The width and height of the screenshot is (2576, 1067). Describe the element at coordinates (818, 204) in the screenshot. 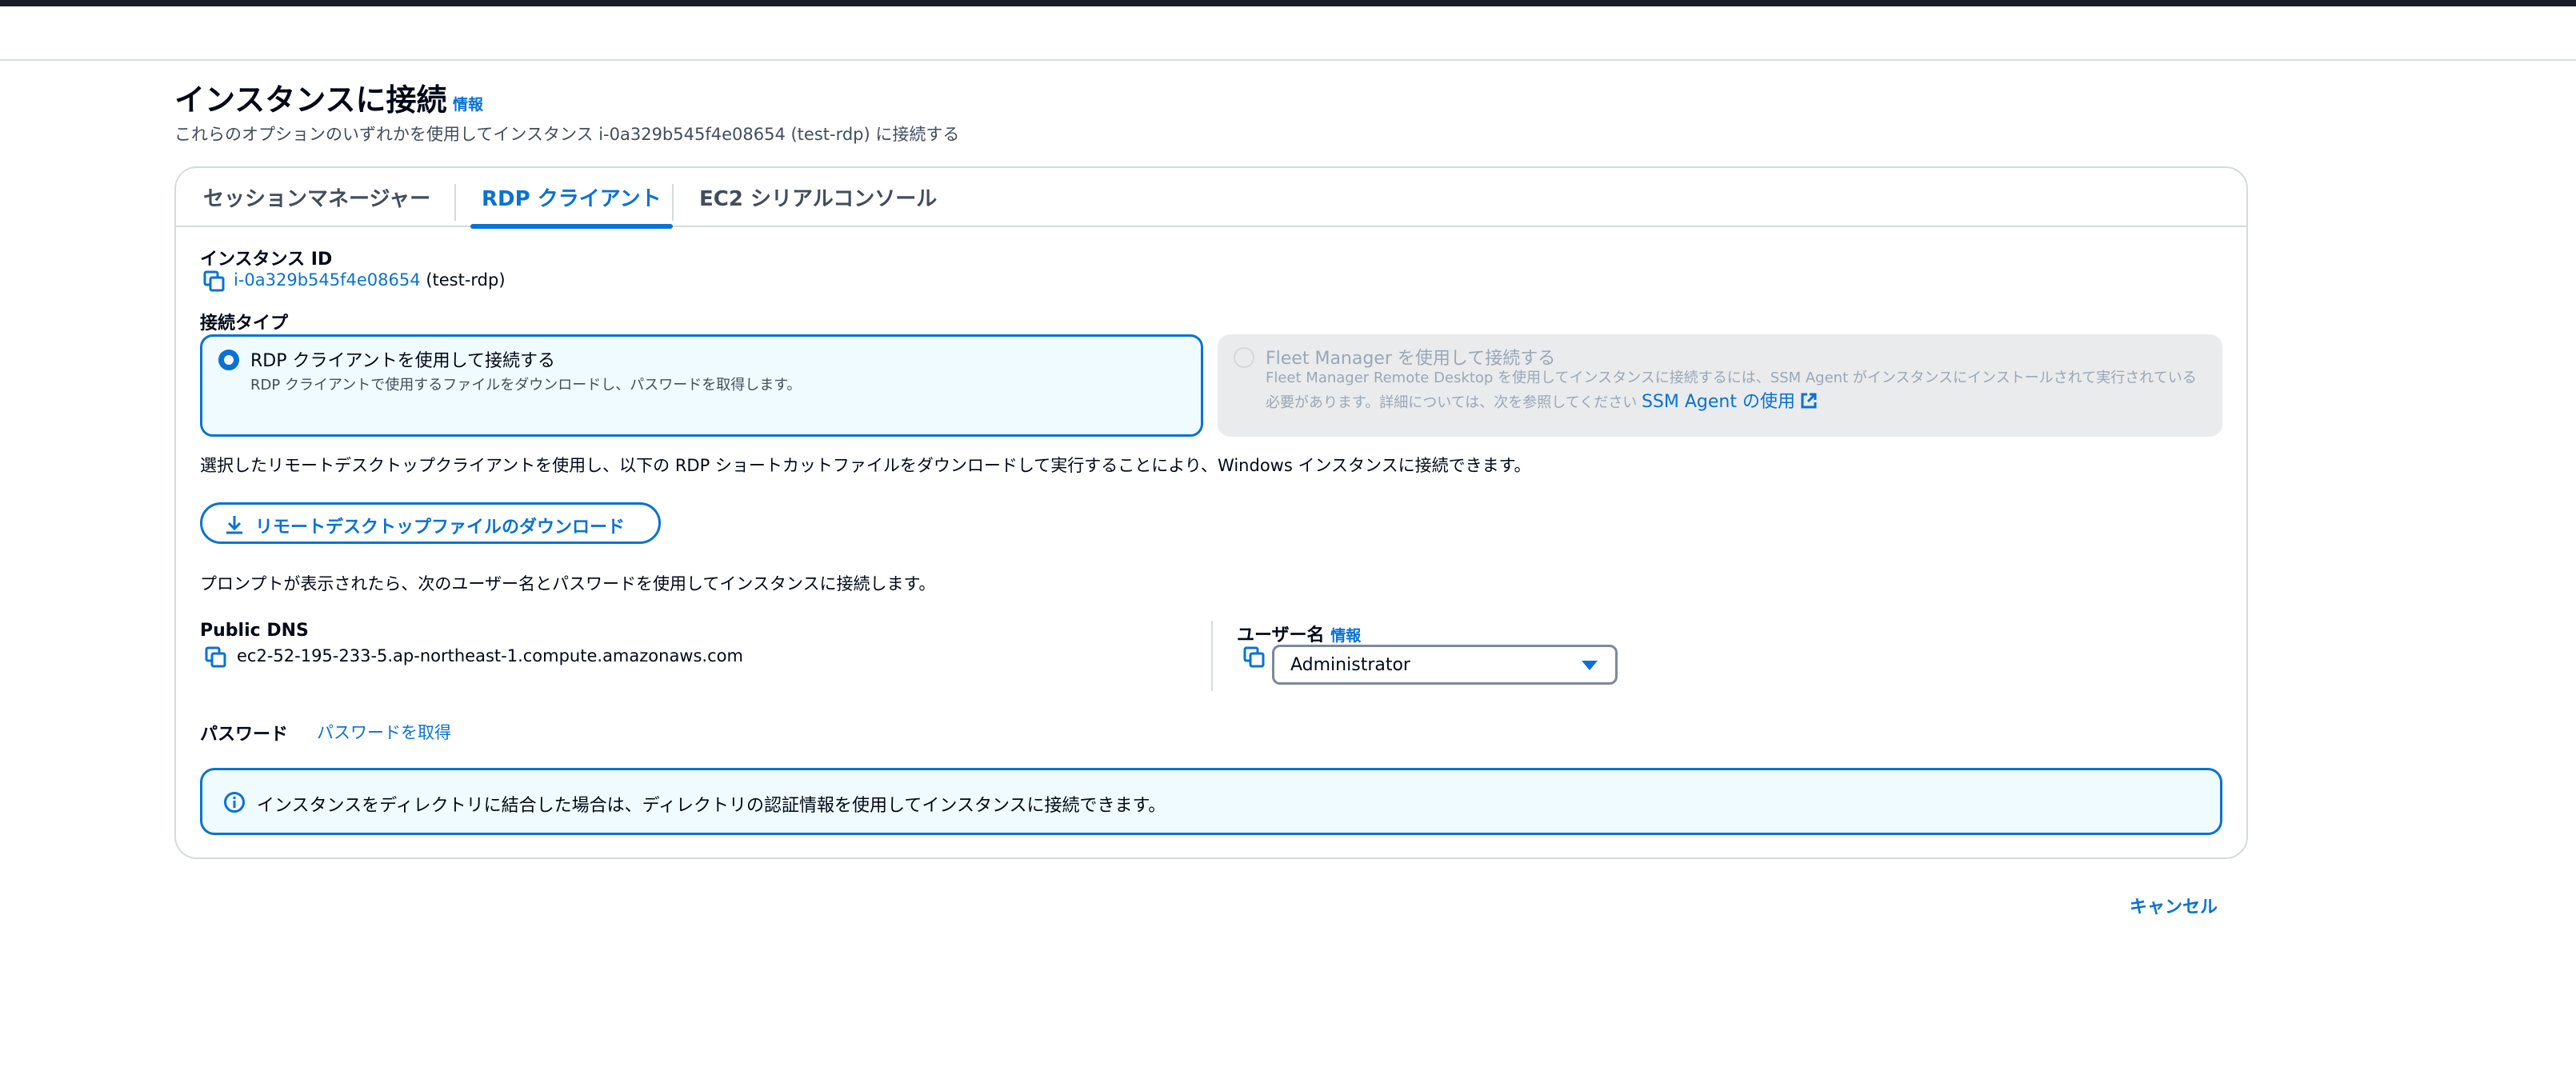

I see `tab-ec2-serial-console: EC2 シリアルコンソール` at that location.